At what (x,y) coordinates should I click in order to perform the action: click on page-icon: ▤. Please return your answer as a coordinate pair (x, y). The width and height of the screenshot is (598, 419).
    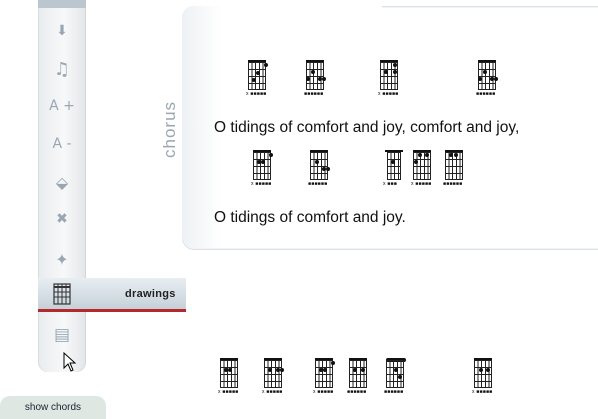
    Looking at the image, I should click on (62, 335).